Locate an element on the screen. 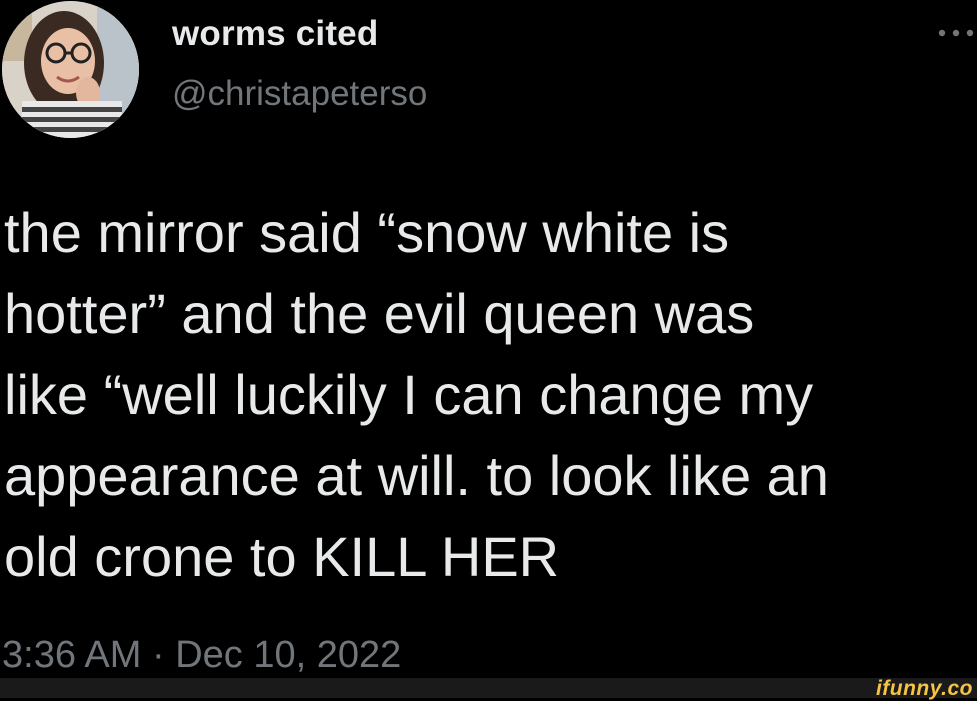 Image resolution: width=977 pixels, height=701 pixels. more-horizontal-icon is located at coordinates (956, 33).